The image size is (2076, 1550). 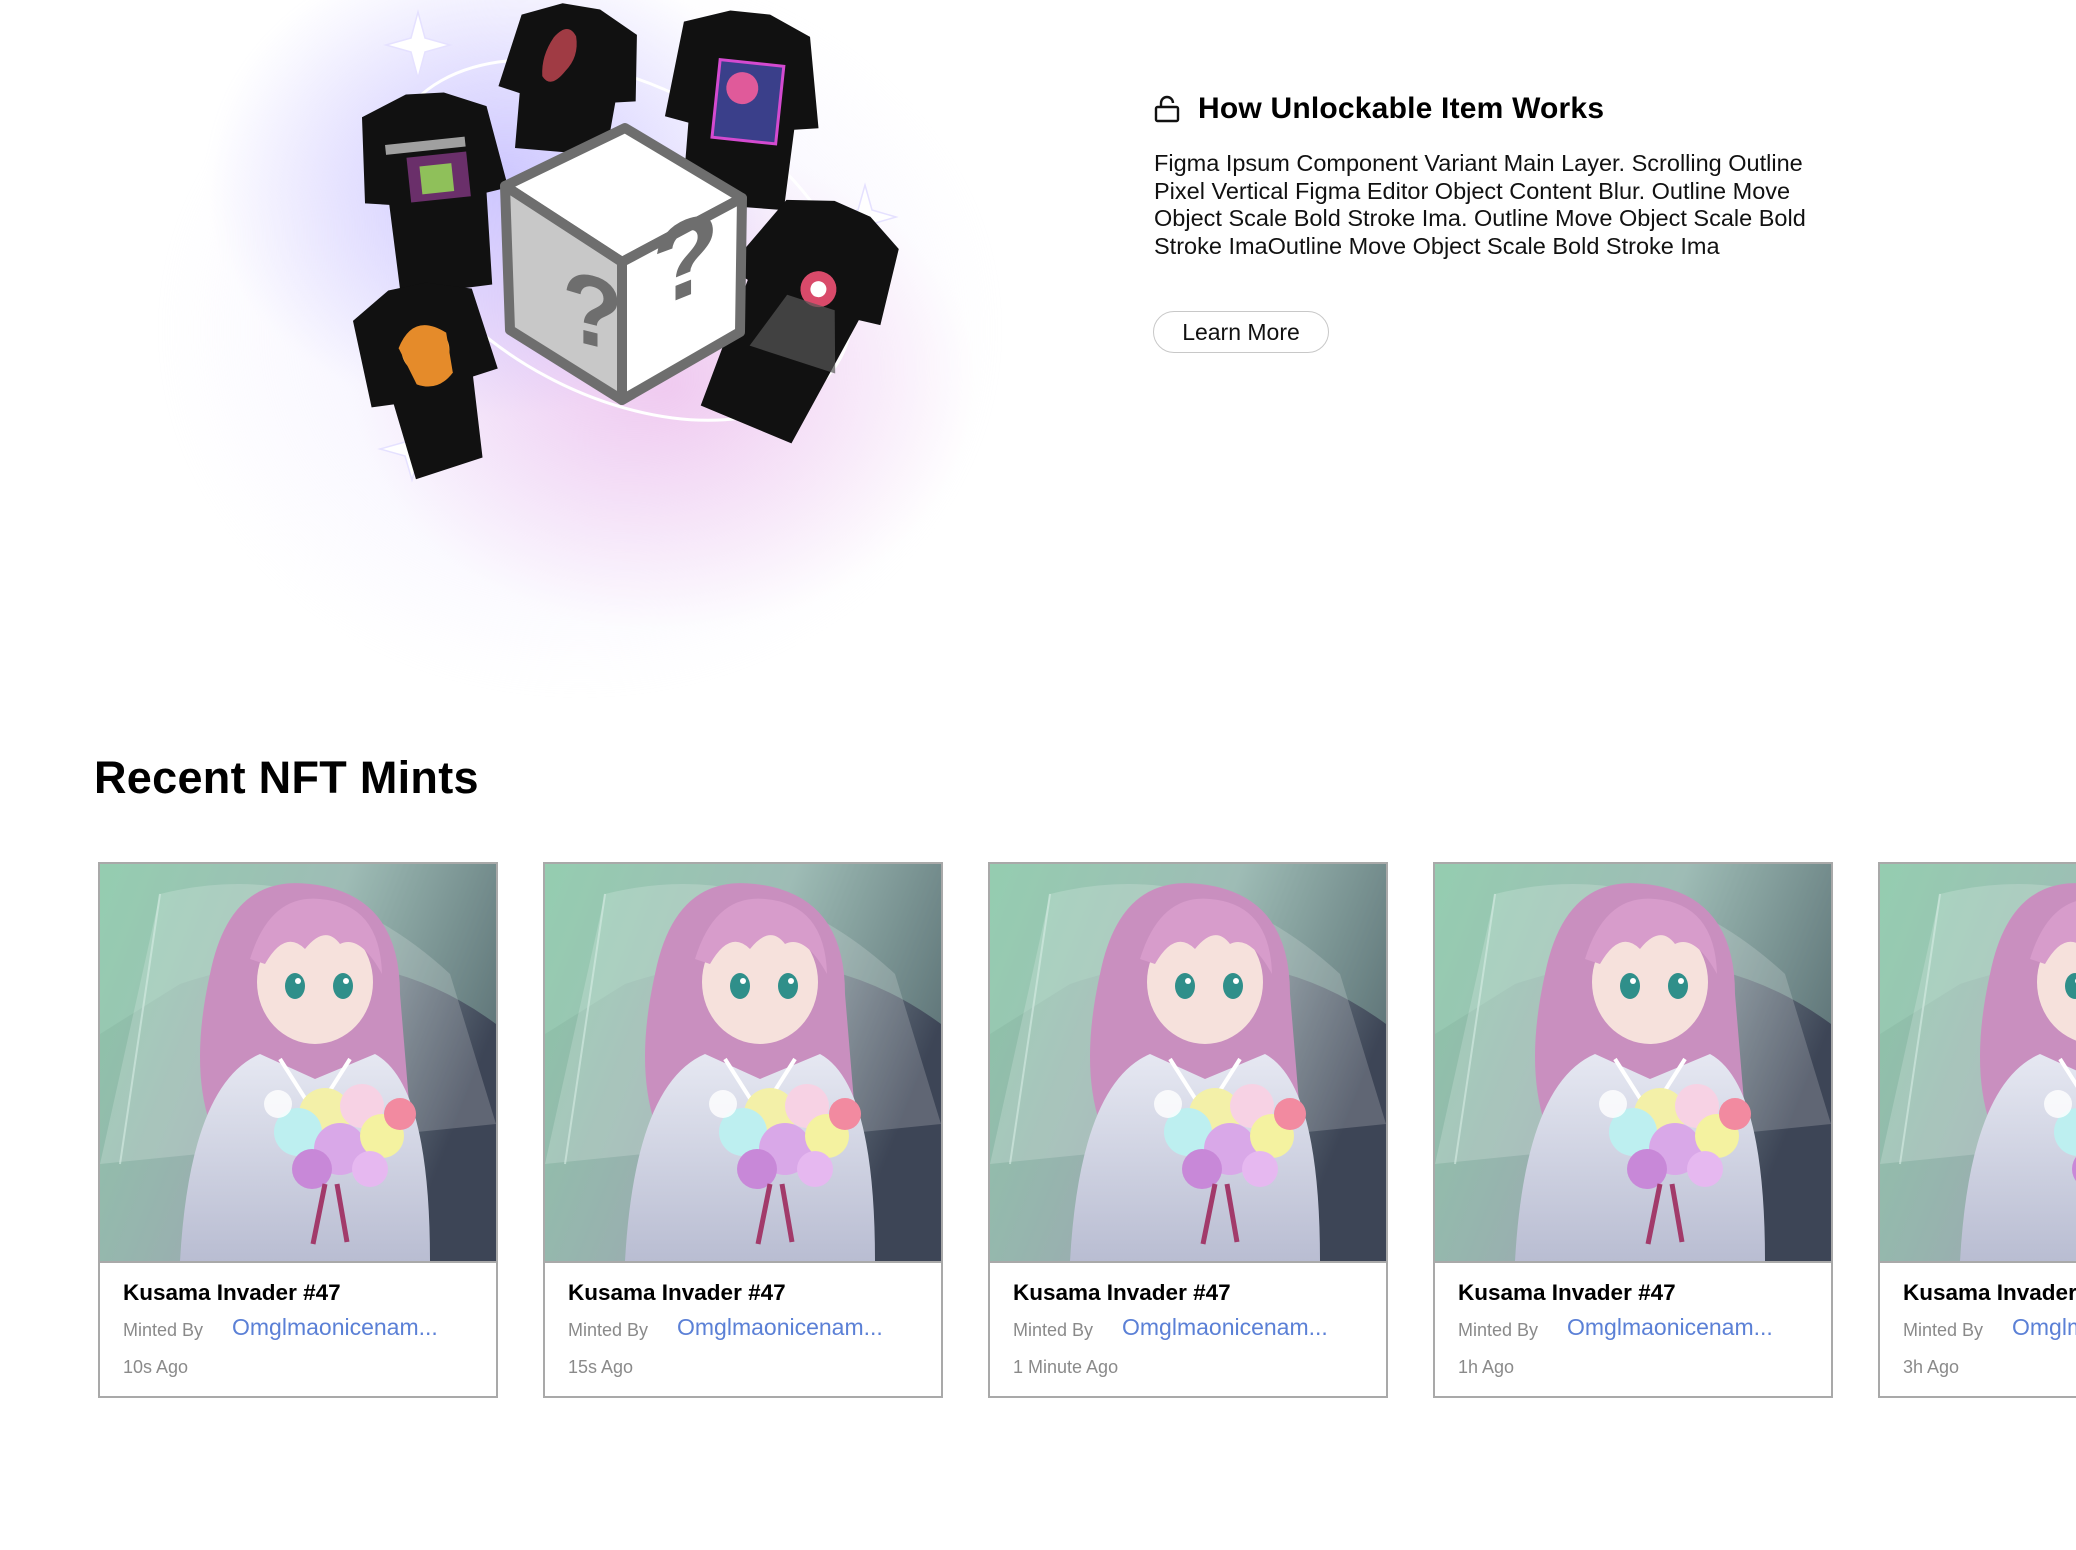 I want to click on mint-time: 3h Ago, so click(x=1931, y=1367).